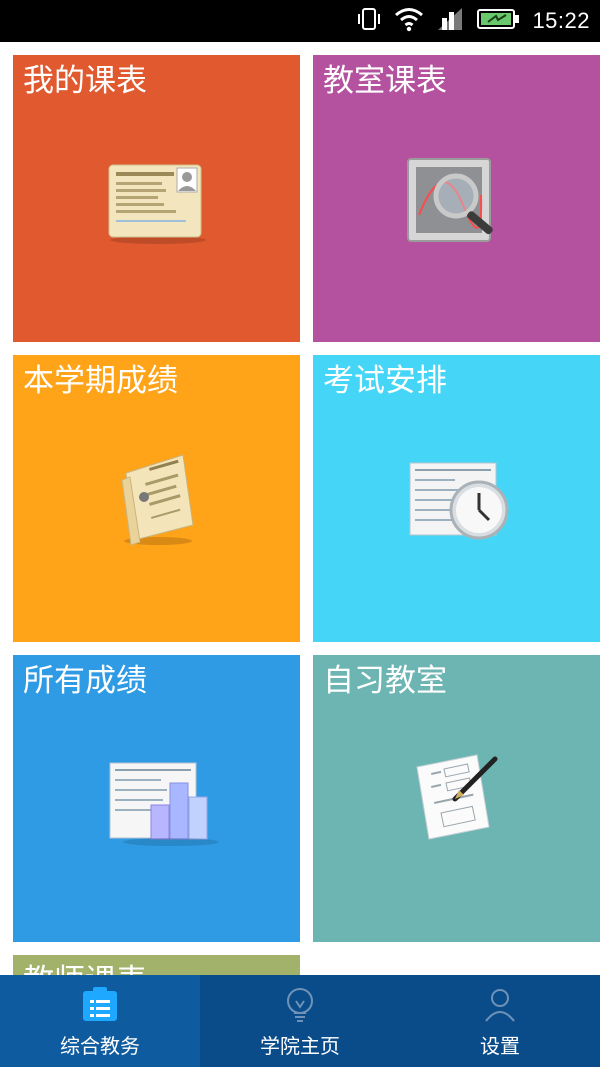  What do you see at coordinates (157, 204) in the screenshot?
I see `student-card-icon` at bounding box center [157, 204].